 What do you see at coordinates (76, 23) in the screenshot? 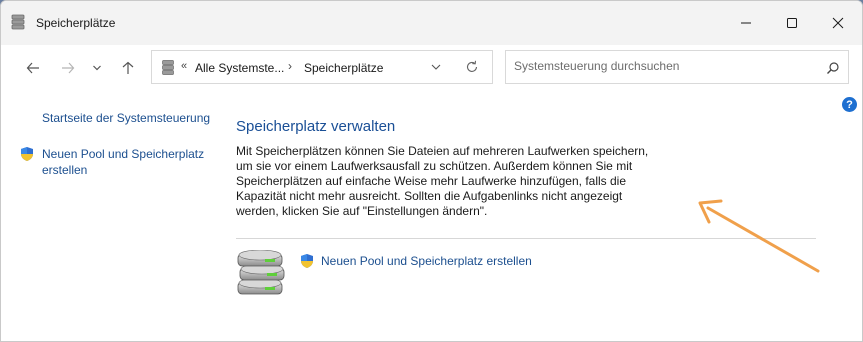
I see `window-title: Speicherplätze` at bounding box center [76, 23].